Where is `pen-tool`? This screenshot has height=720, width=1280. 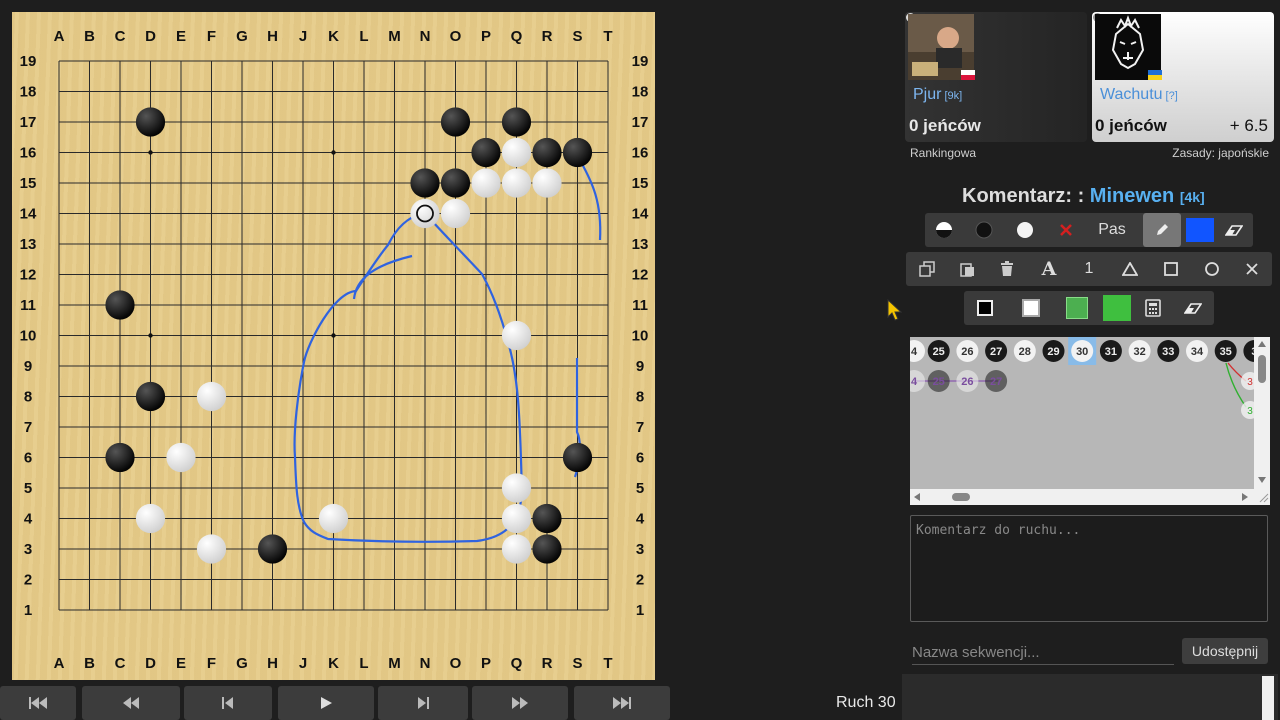
pen-tool is located at coordinates (1162, 230).